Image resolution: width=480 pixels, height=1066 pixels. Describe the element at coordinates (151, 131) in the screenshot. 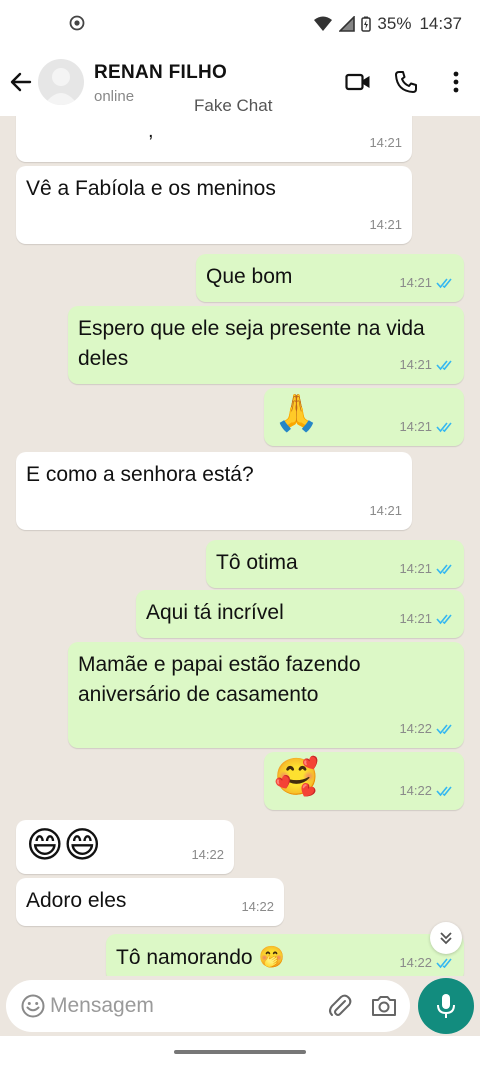

I see `message-text-fragment: ,` at that location.